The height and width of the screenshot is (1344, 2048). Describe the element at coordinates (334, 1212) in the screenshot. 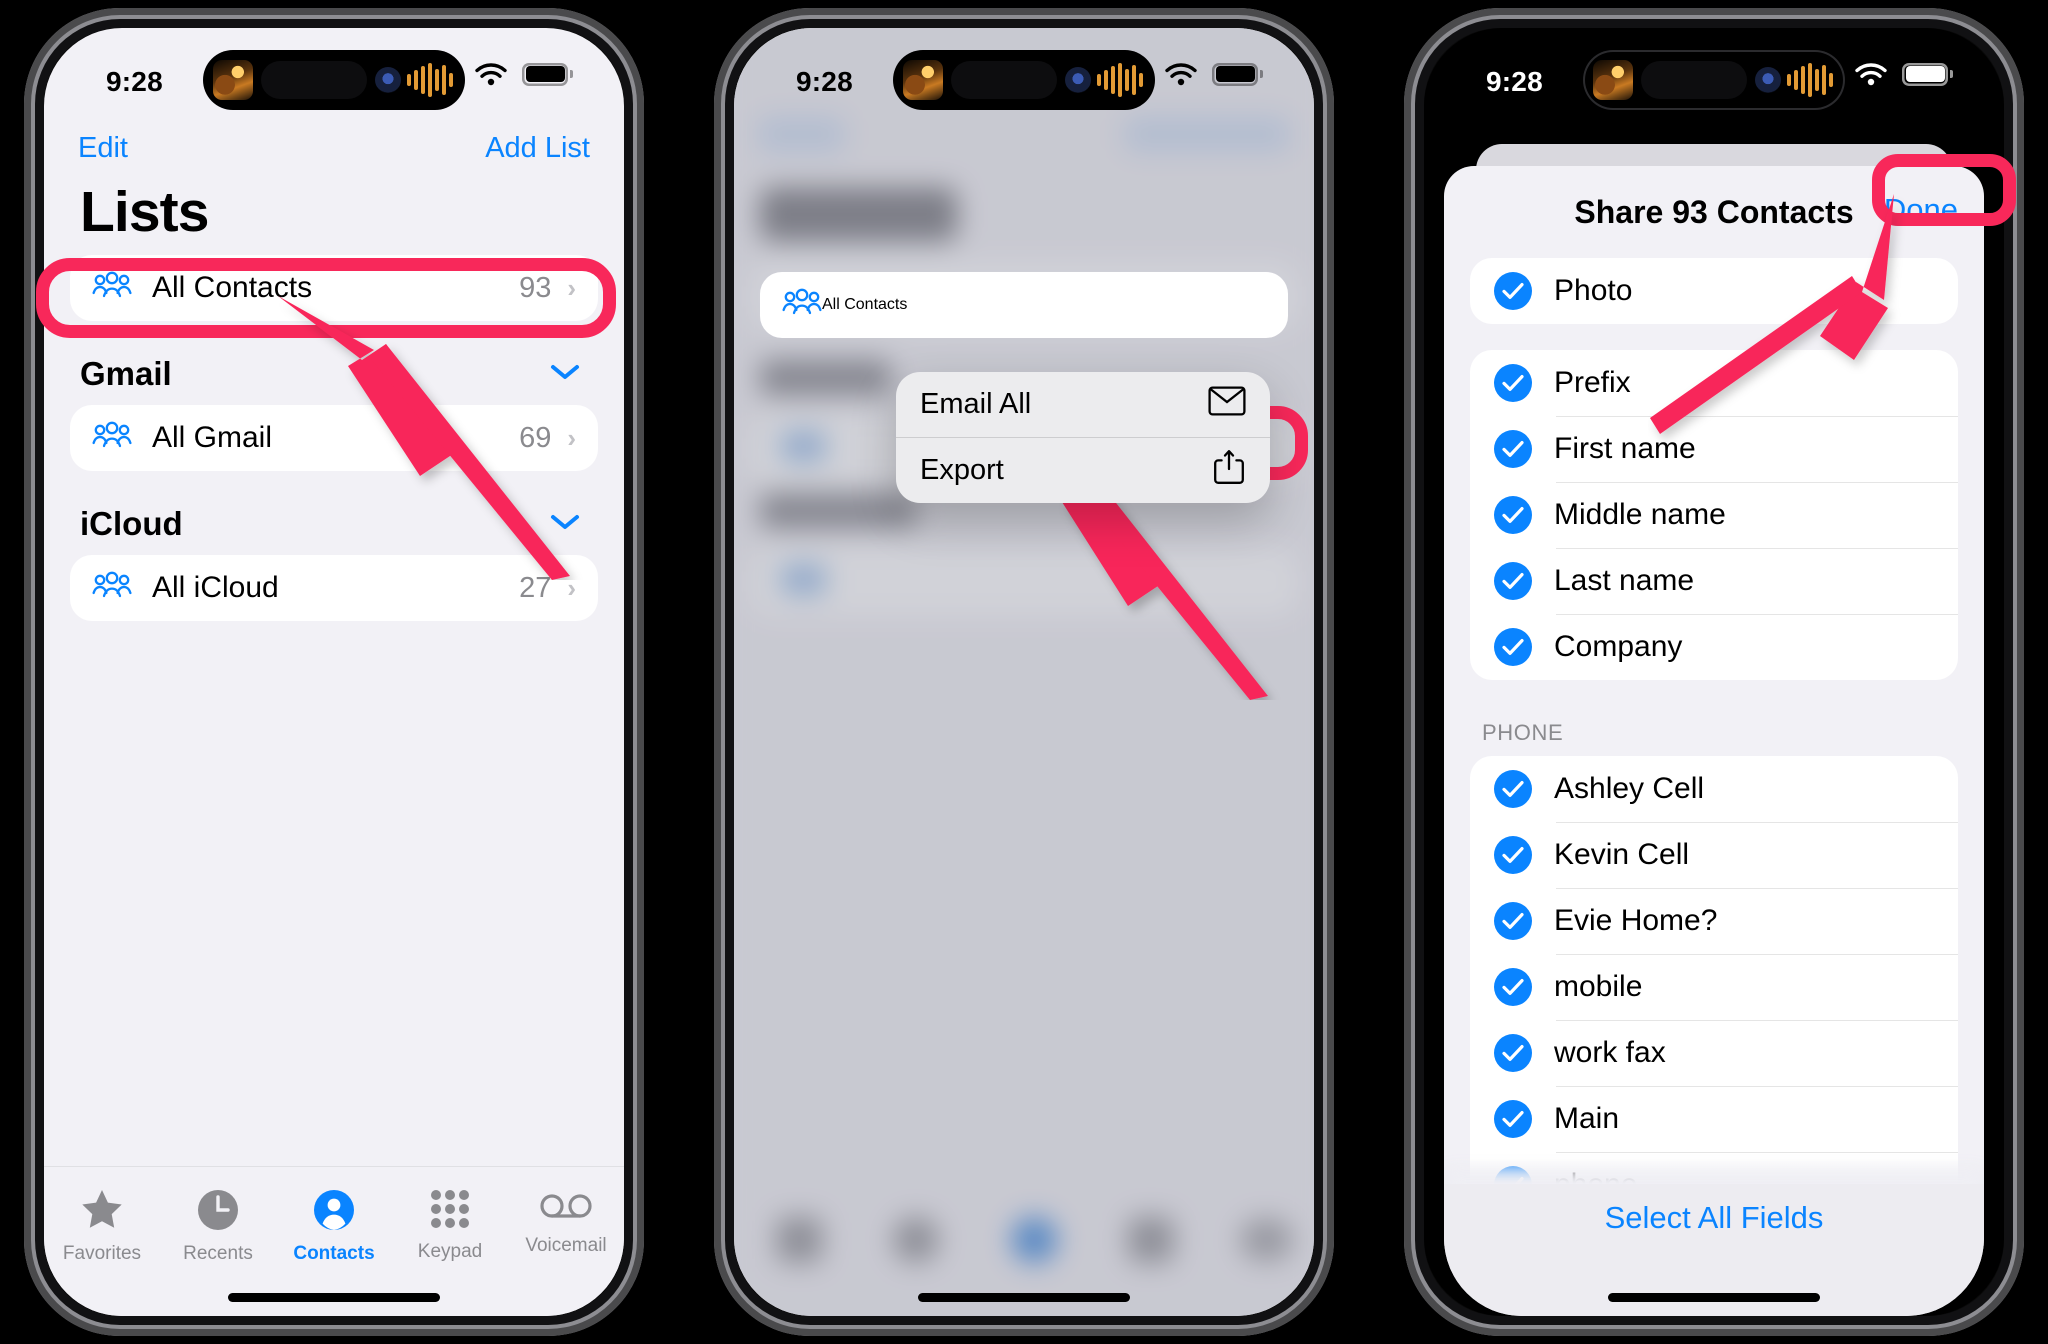

I see `person-circle-icon` at that location.